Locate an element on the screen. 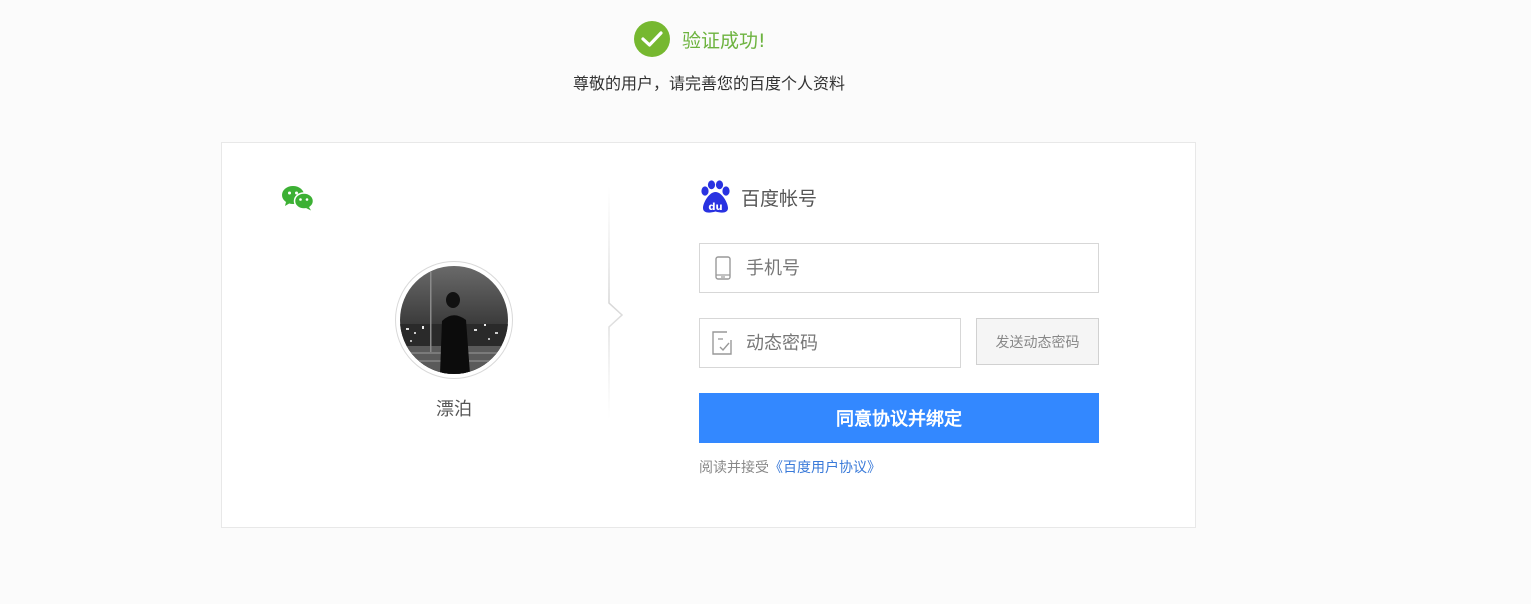 Image resolution: width=1531 pixels, height=604 pixels. phone-input is located at coordinates (917, 268).